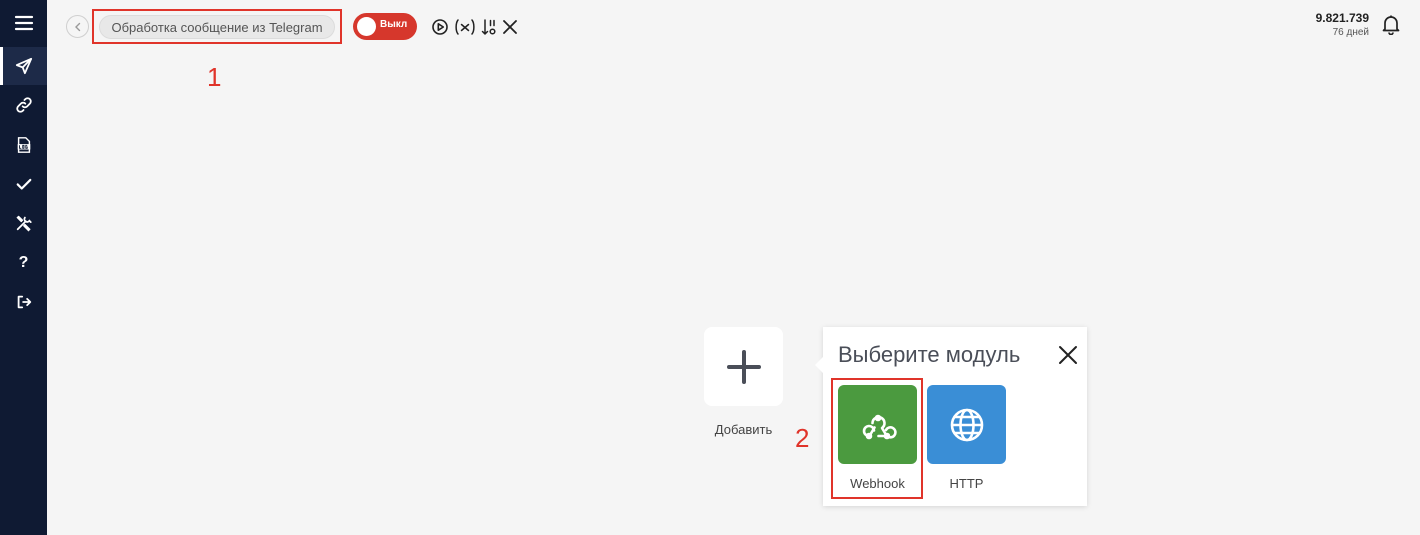 The width and height of the screenshot is (1420, 535). Describe the element at coordinates (1342, 18) in the screenshot. I see `balance-amount: 9.821.739` at that location.